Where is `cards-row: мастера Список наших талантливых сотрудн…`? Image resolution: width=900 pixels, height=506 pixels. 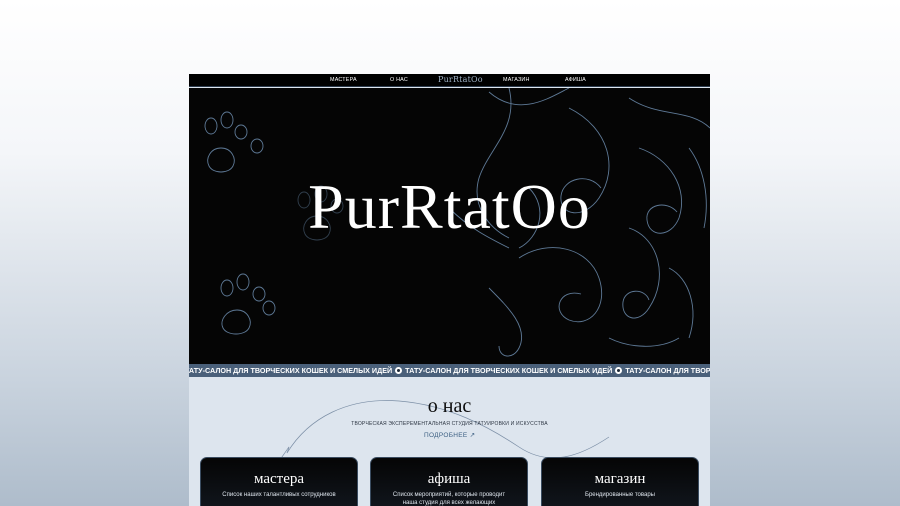 cards-row: мастера Список наших талантливых сотрудн… is located at coordinates (450, 481).